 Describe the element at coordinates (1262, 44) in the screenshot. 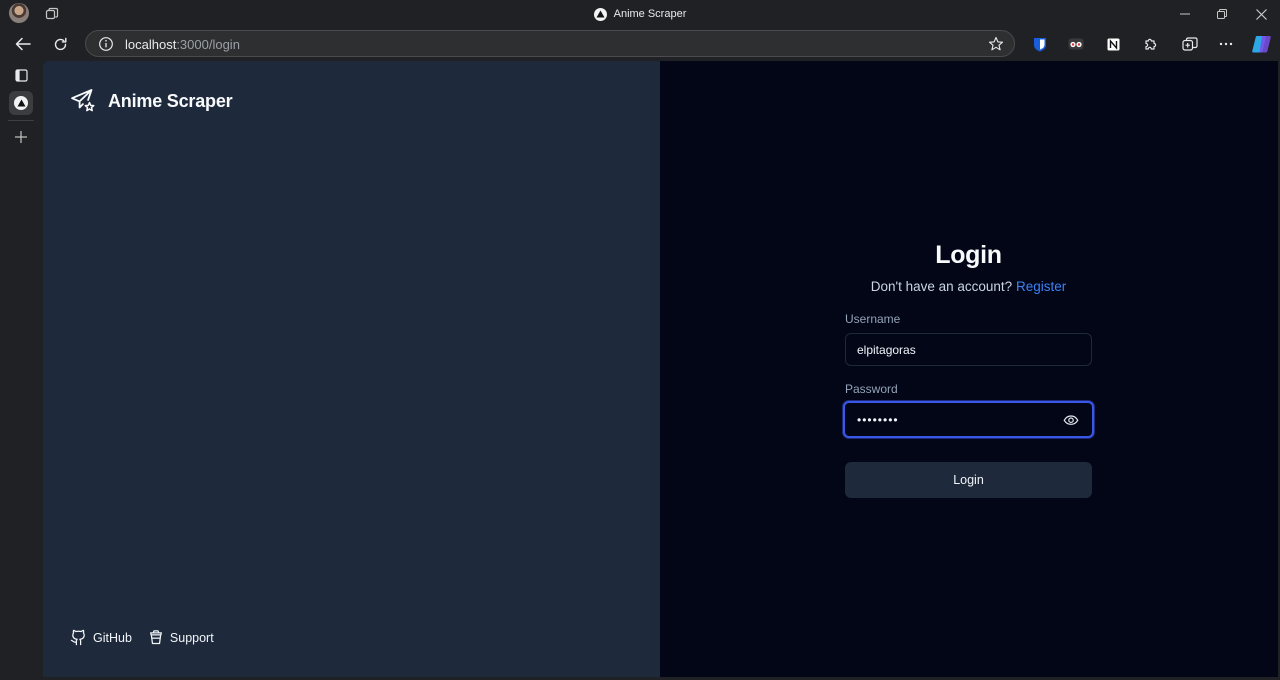

I see `copilot-icon` at that location.